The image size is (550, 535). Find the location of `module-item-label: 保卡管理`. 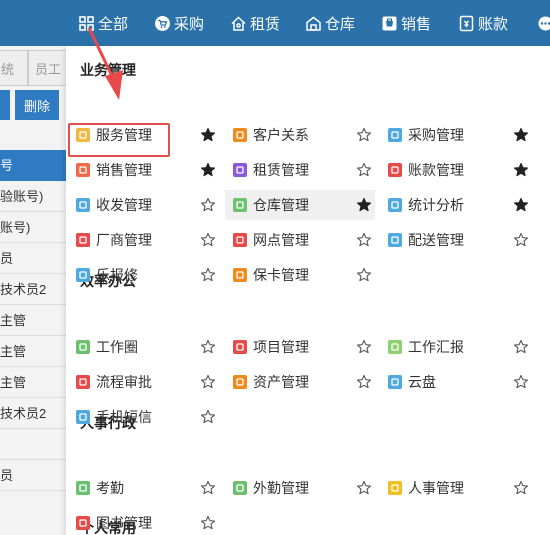

module-item-label: 保卡管理 is located at coordinates (281, 275).